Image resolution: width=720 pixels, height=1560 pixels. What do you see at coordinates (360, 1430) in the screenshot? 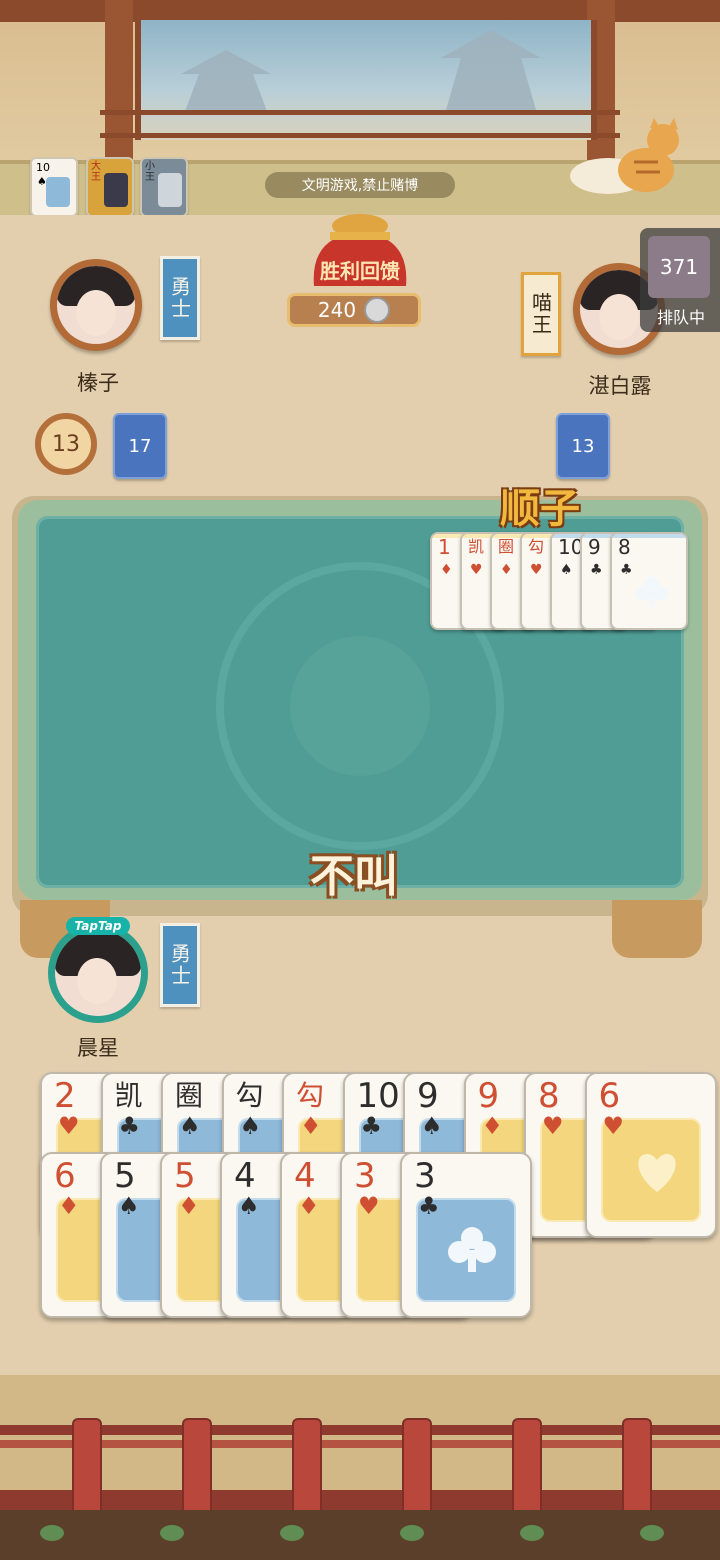
I see `fence-rail-top` at bounding box center [360, 1430].